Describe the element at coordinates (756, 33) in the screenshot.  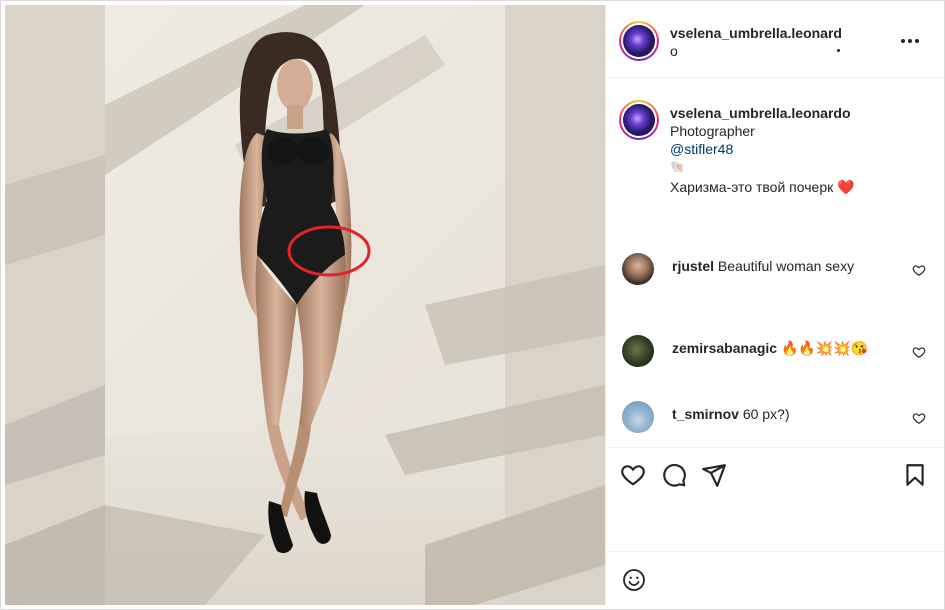
I see `author-username: vselena_umbrella.leonard` at that location.